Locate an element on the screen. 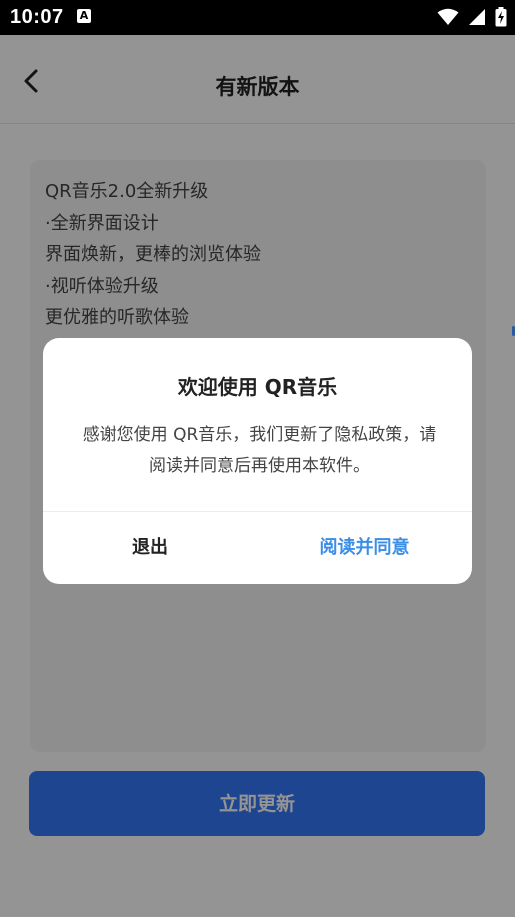  dialog-message: 感谢您使用 QR音乐，我们更新了隐私政策，请阅读并同意后再使用本软件。 is located at coordinates (259, 450).